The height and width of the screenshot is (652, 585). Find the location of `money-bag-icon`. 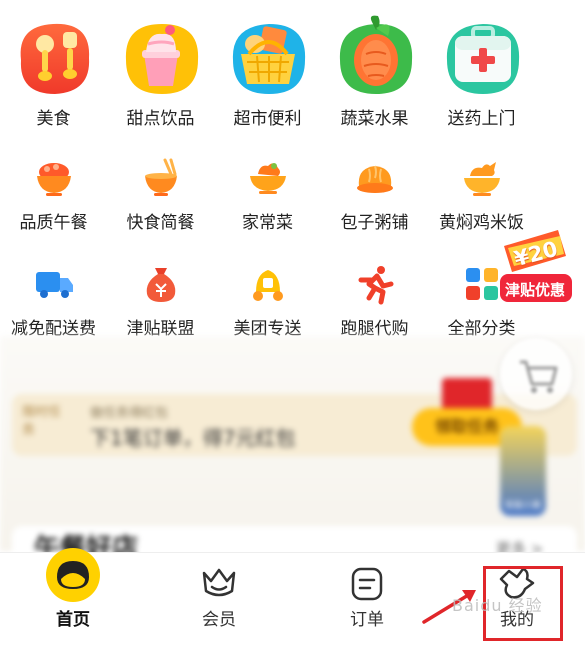

money-bag-icon is located at coordinates (160, 285).